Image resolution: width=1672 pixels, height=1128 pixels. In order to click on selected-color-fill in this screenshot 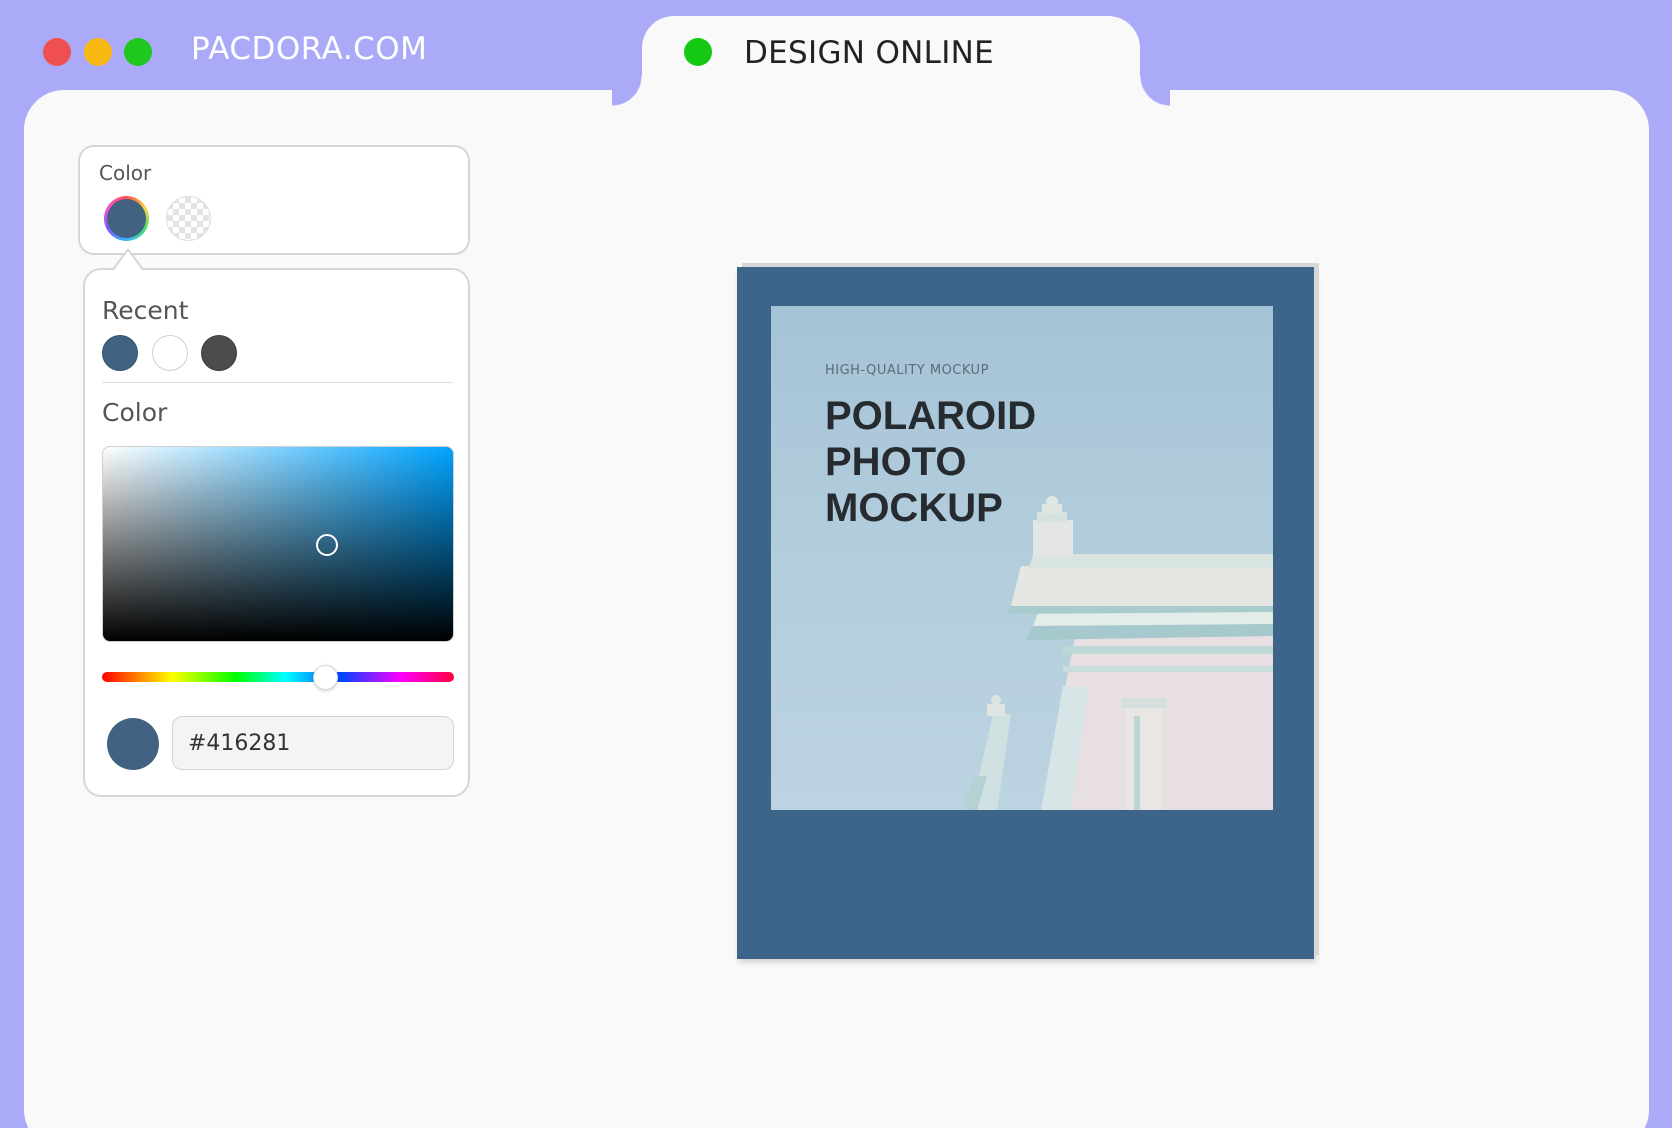, I will do `click(126, 218)`.